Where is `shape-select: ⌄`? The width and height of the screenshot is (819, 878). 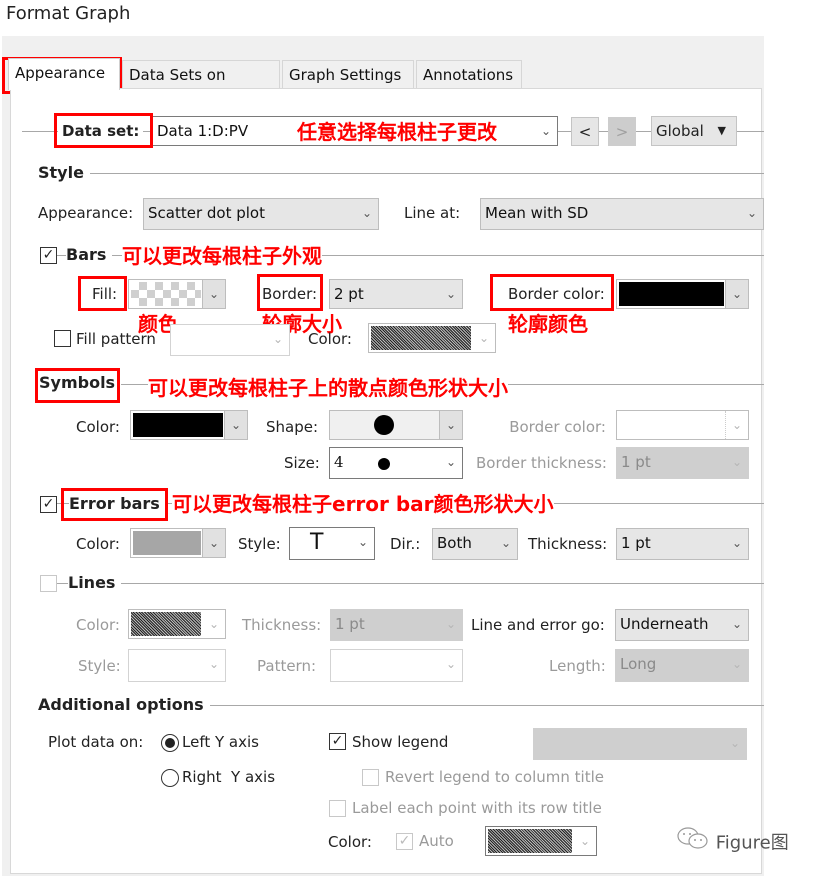 shape-select: ⌄ is located at coordinates (396, 425).